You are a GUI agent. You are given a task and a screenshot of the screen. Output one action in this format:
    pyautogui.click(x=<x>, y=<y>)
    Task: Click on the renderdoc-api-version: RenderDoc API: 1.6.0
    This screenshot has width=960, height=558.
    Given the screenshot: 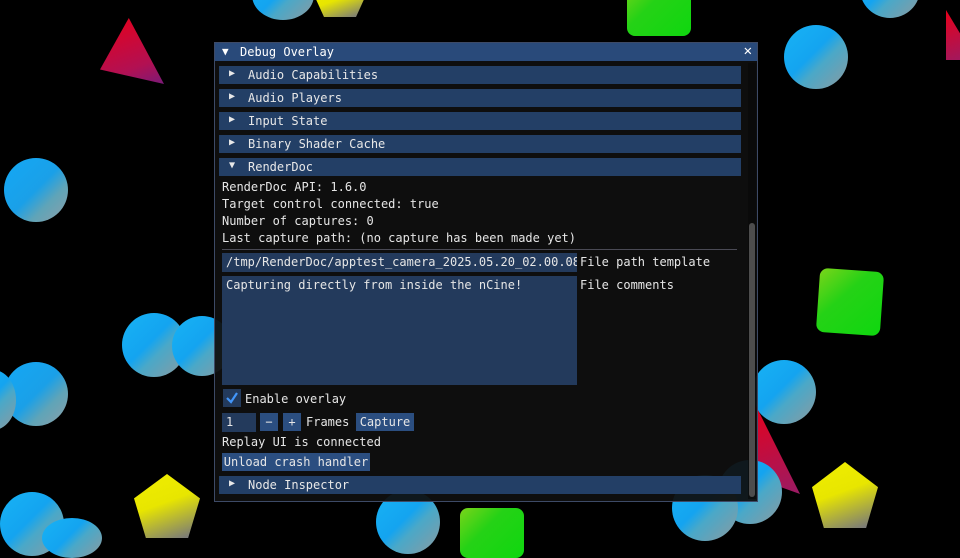 What is the action you would take?
    pyautogui.click(x=294, y=187)
    